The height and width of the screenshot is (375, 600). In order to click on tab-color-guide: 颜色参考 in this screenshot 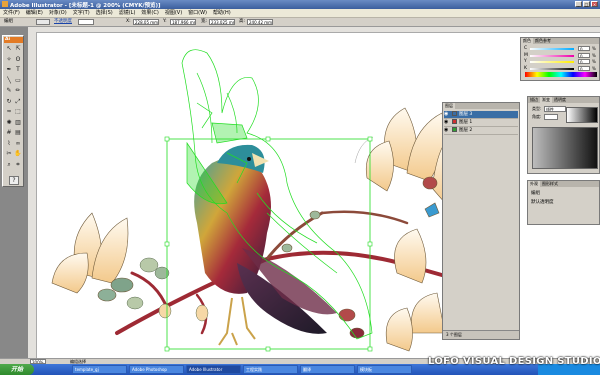, I will do `click(543, 41)`.